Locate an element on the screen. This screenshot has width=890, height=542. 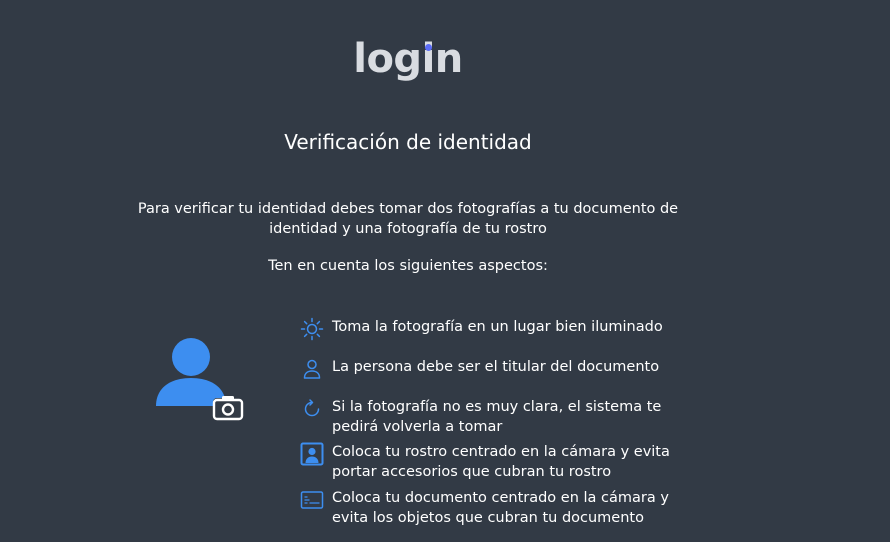
logo-text-i: i is located at coordinates (428, 59).